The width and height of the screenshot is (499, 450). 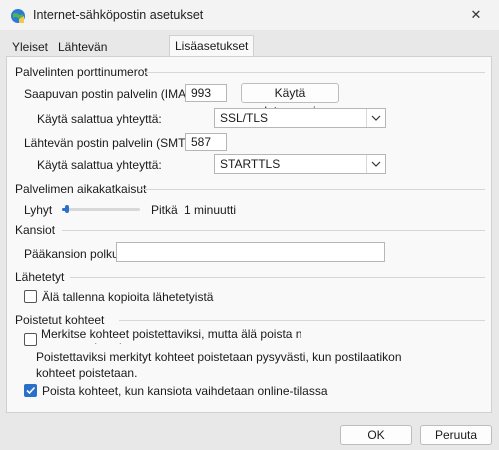 I want to click on root-folder-input, so click(x=250, y=252).